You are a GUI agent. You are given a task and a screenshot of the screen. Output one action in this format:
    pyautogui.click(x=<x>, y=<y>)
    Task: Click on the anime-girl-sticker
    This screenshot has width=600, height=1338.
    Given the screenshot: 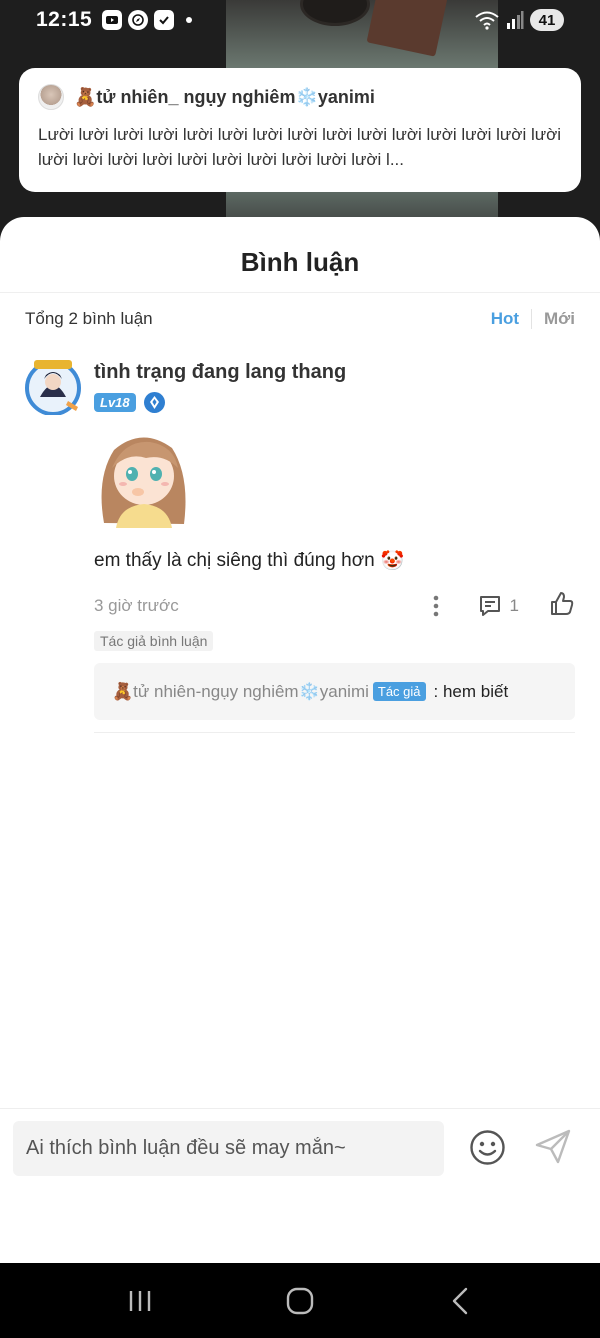 What is the action you would take?
    pyautogui.click(x=143, y=482)
    